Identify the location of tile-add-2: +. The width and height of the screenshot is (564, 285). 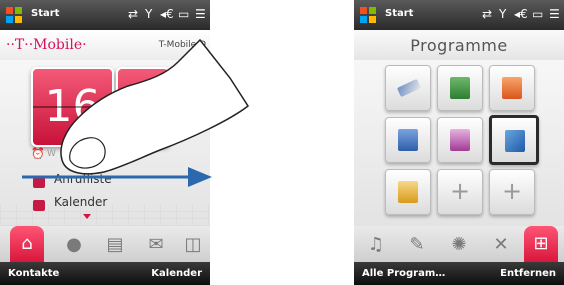
(512, 192).